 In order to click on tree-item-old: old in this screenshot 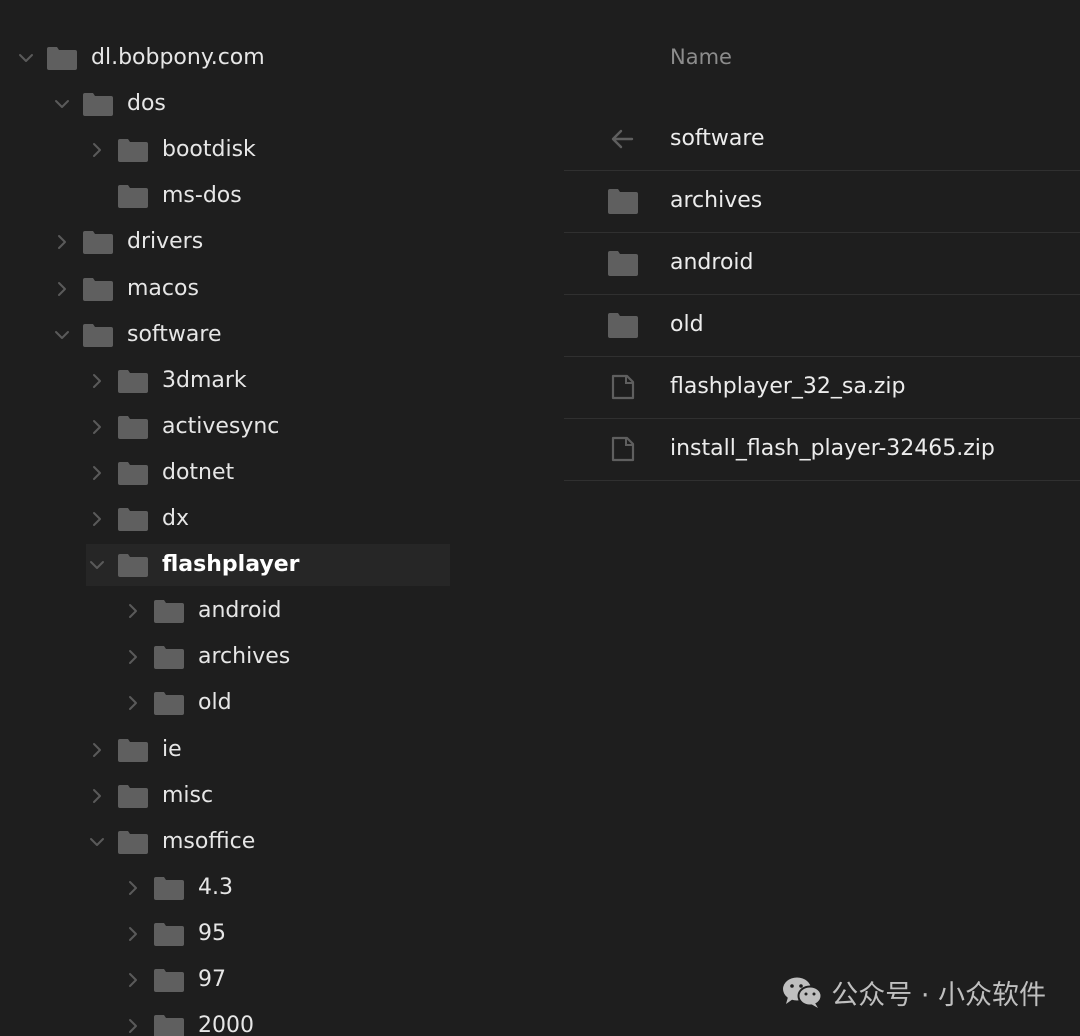, I will do `click(225, 703)`.